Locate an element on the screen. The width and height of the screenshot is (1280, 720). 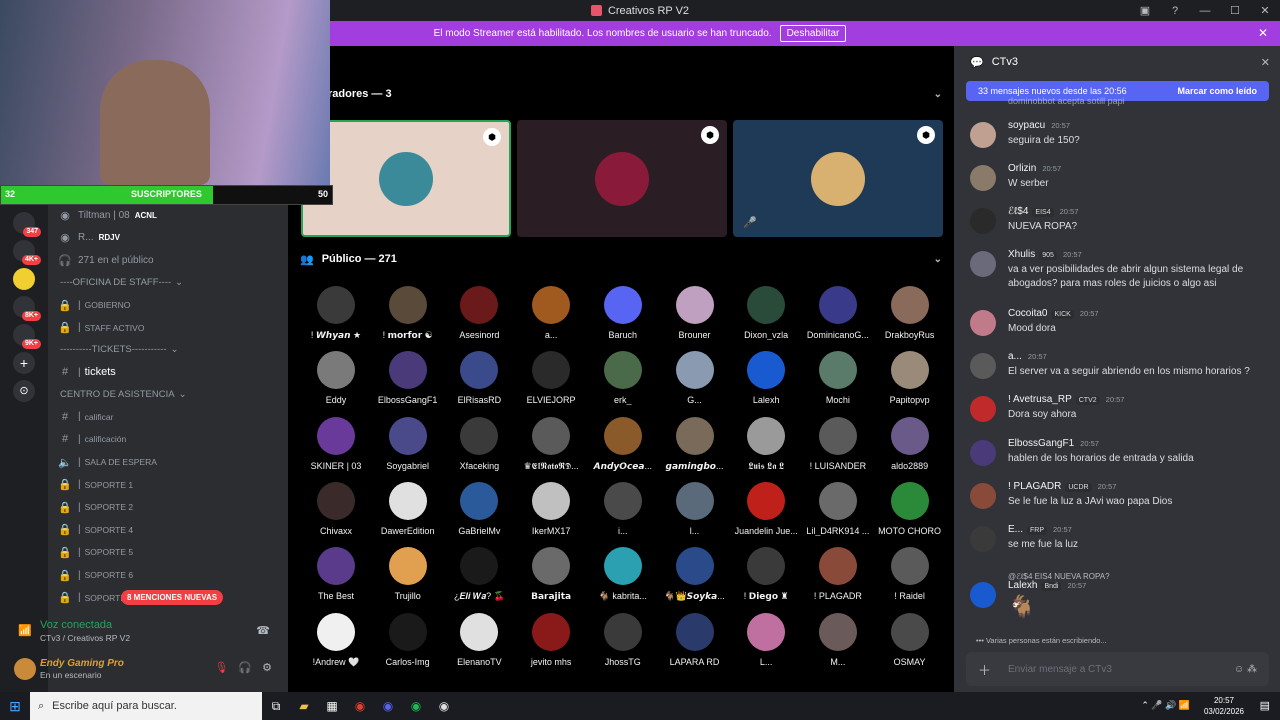
audience-member: Soygabriel is located at coordinates (408, 443).